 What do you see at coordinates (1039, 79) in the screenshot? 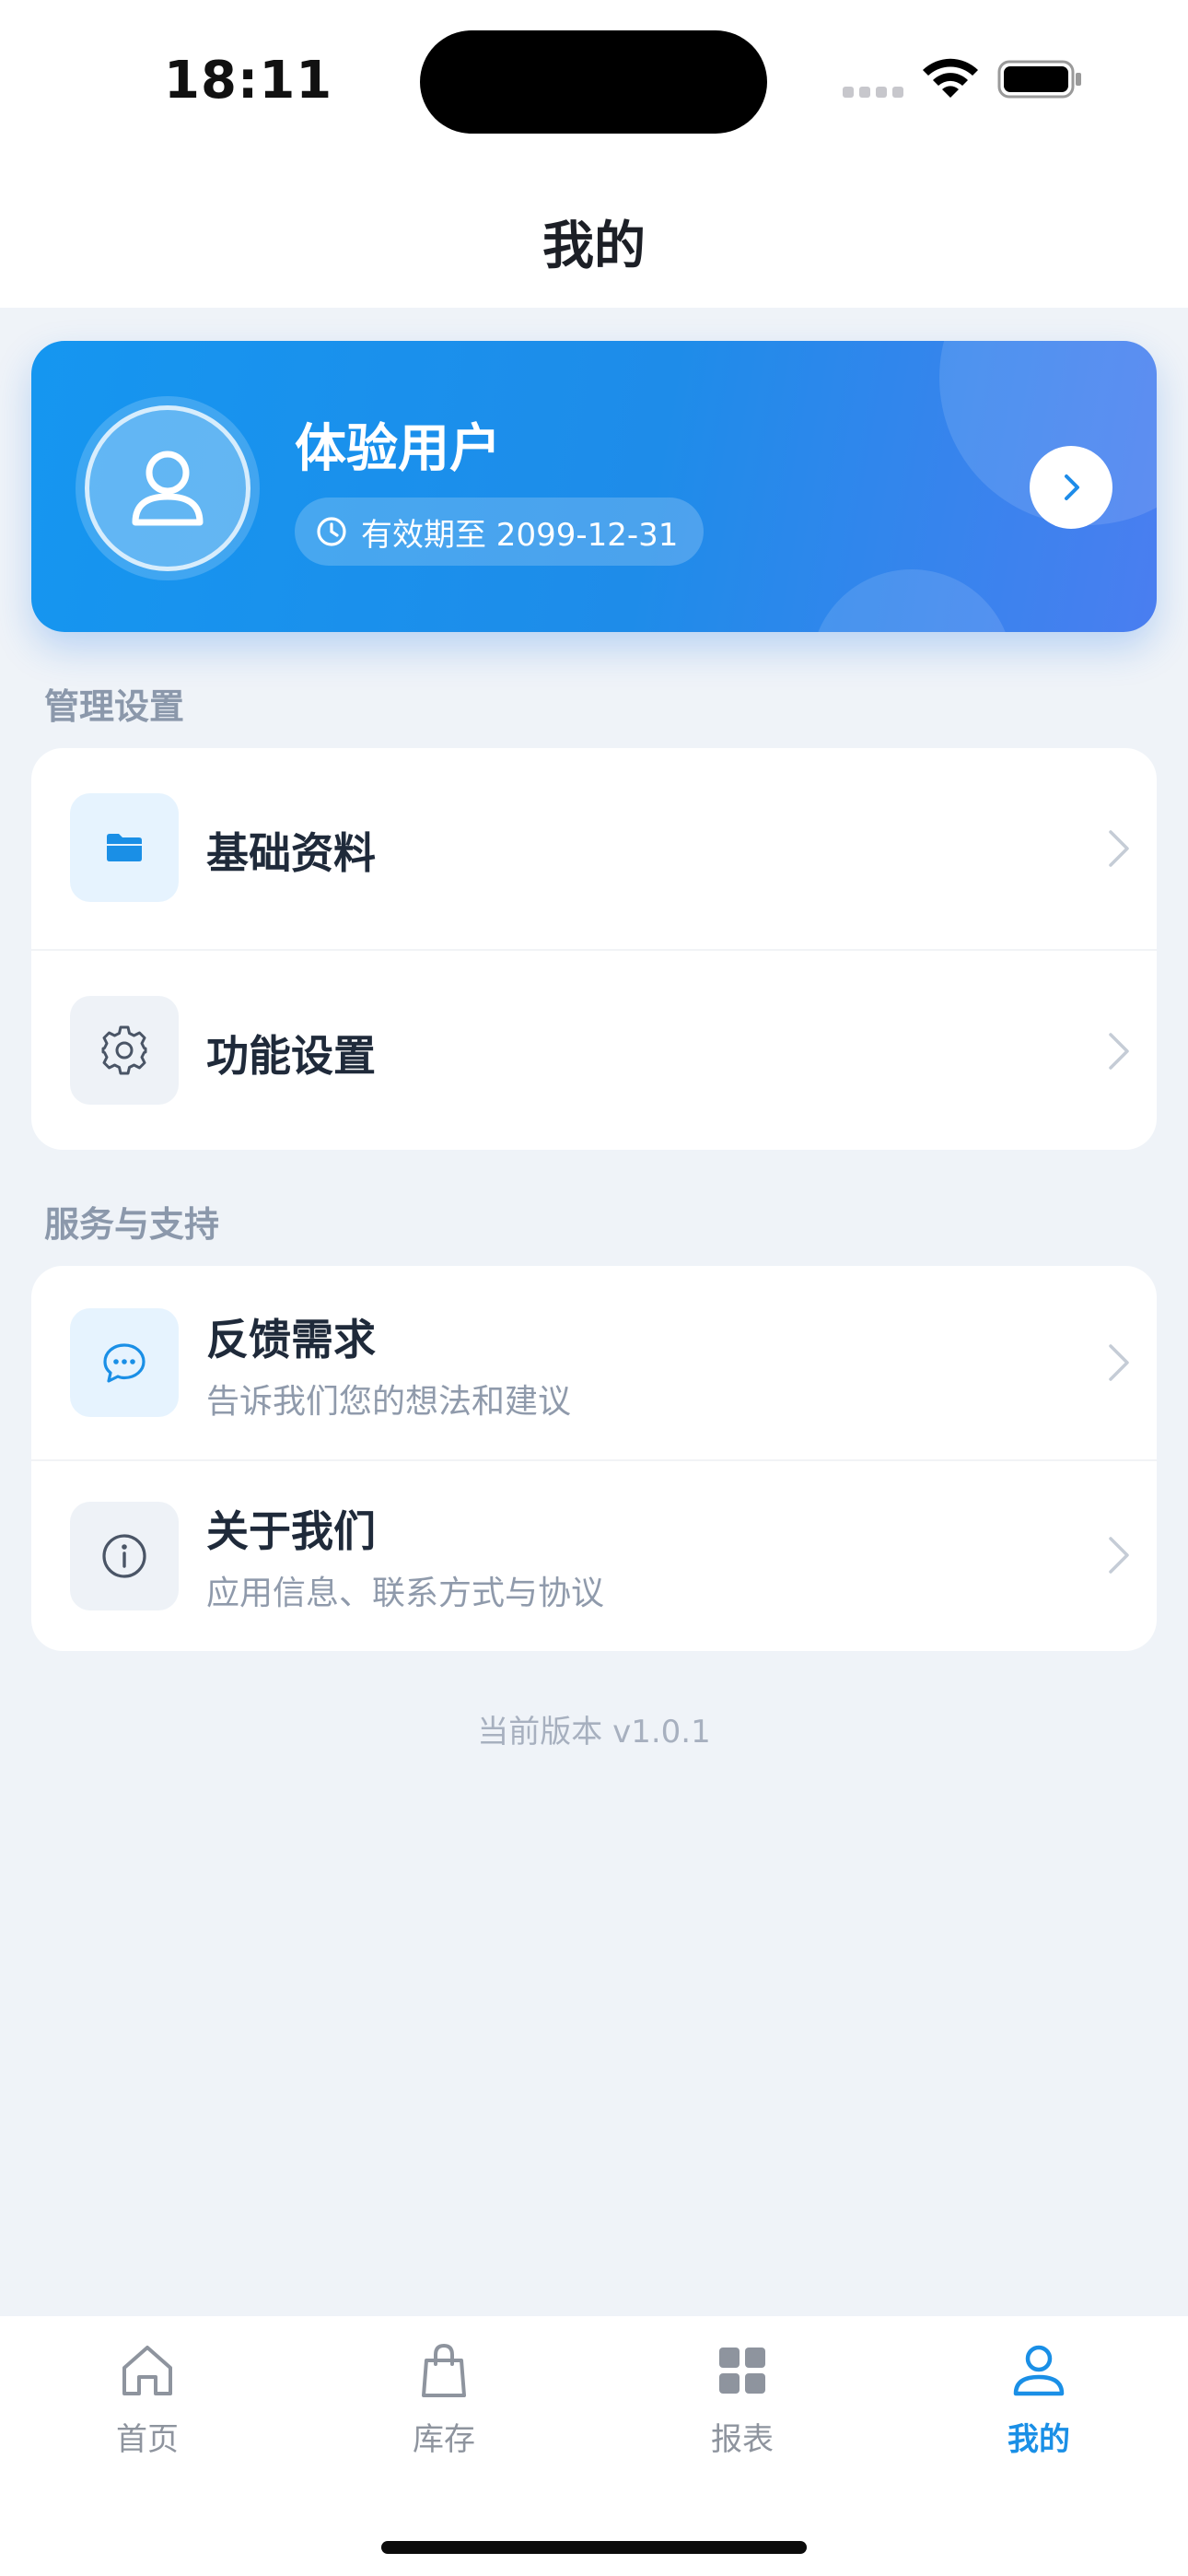
I see `battery-icon` at bounding box center [1039, 79].